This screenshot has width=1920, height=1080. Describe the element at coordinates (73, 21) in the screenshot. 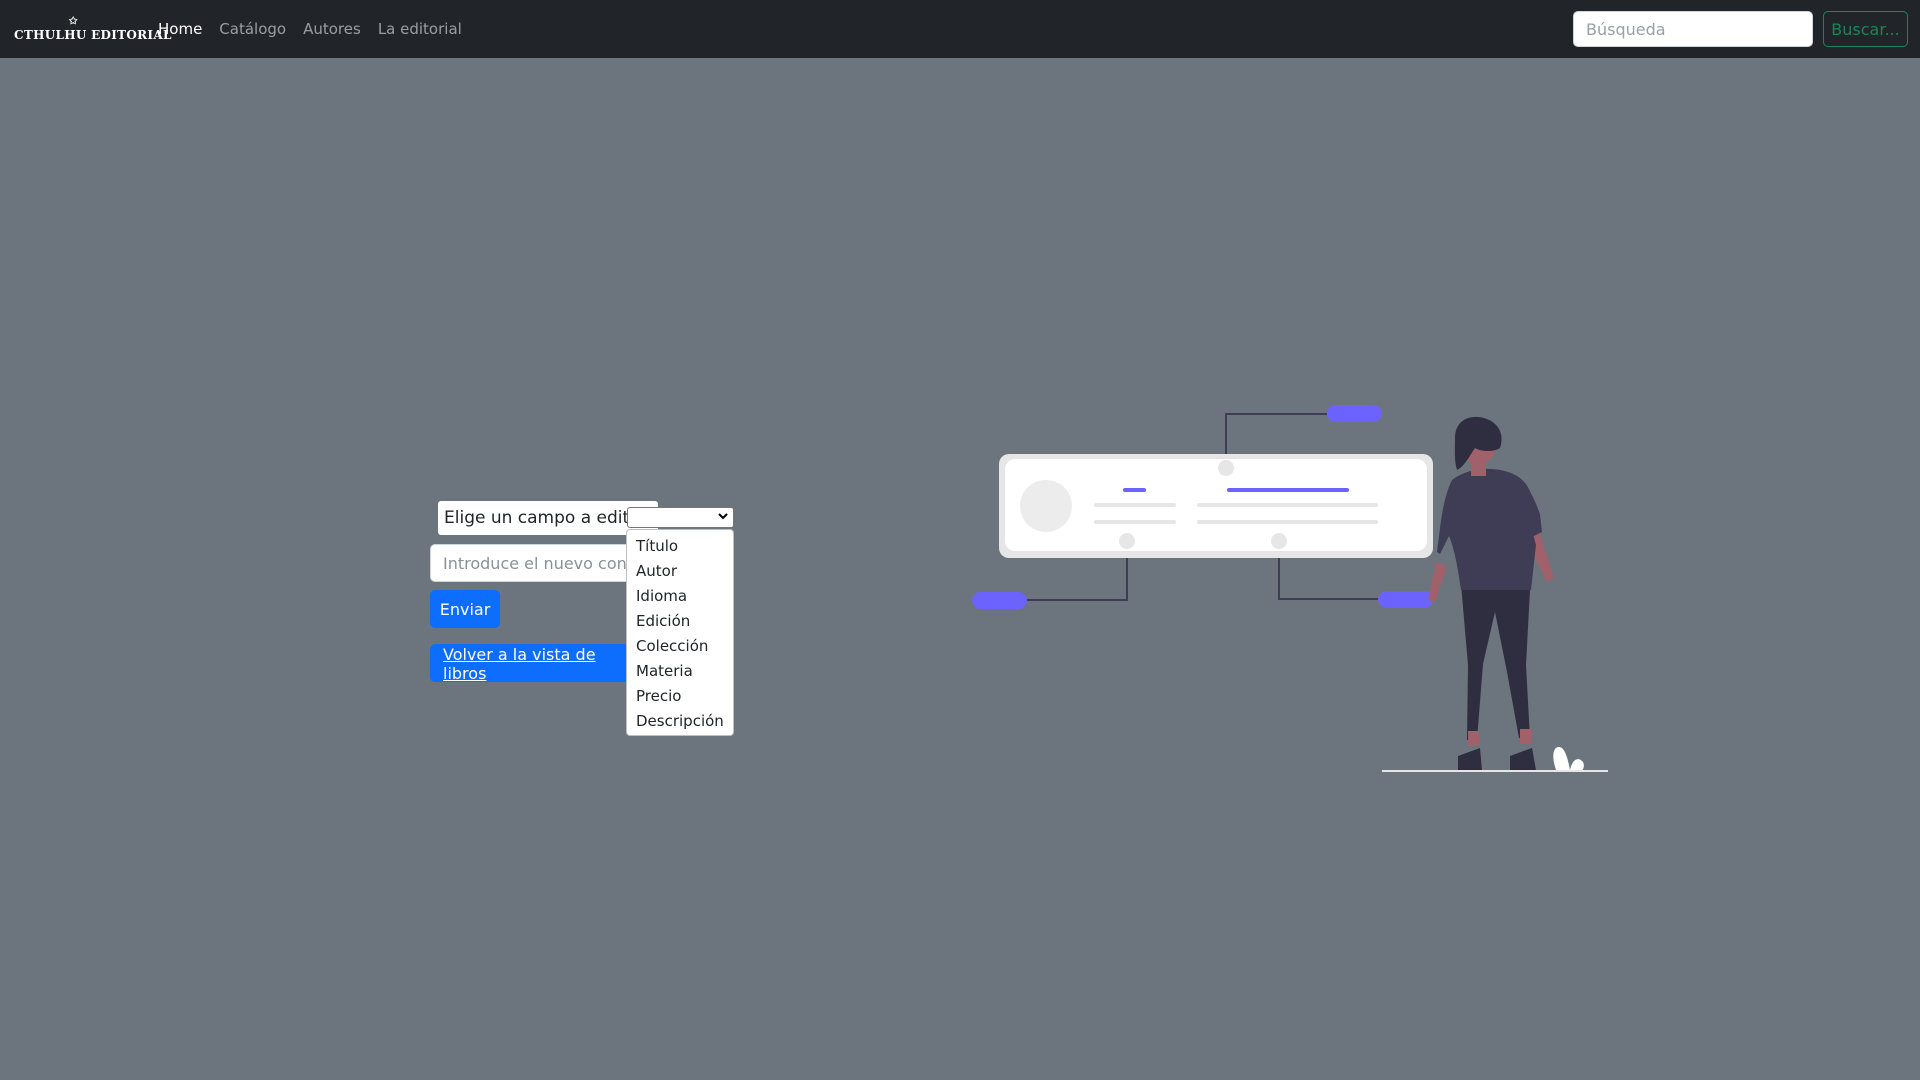

I see `star-icon: ✩` at that location.